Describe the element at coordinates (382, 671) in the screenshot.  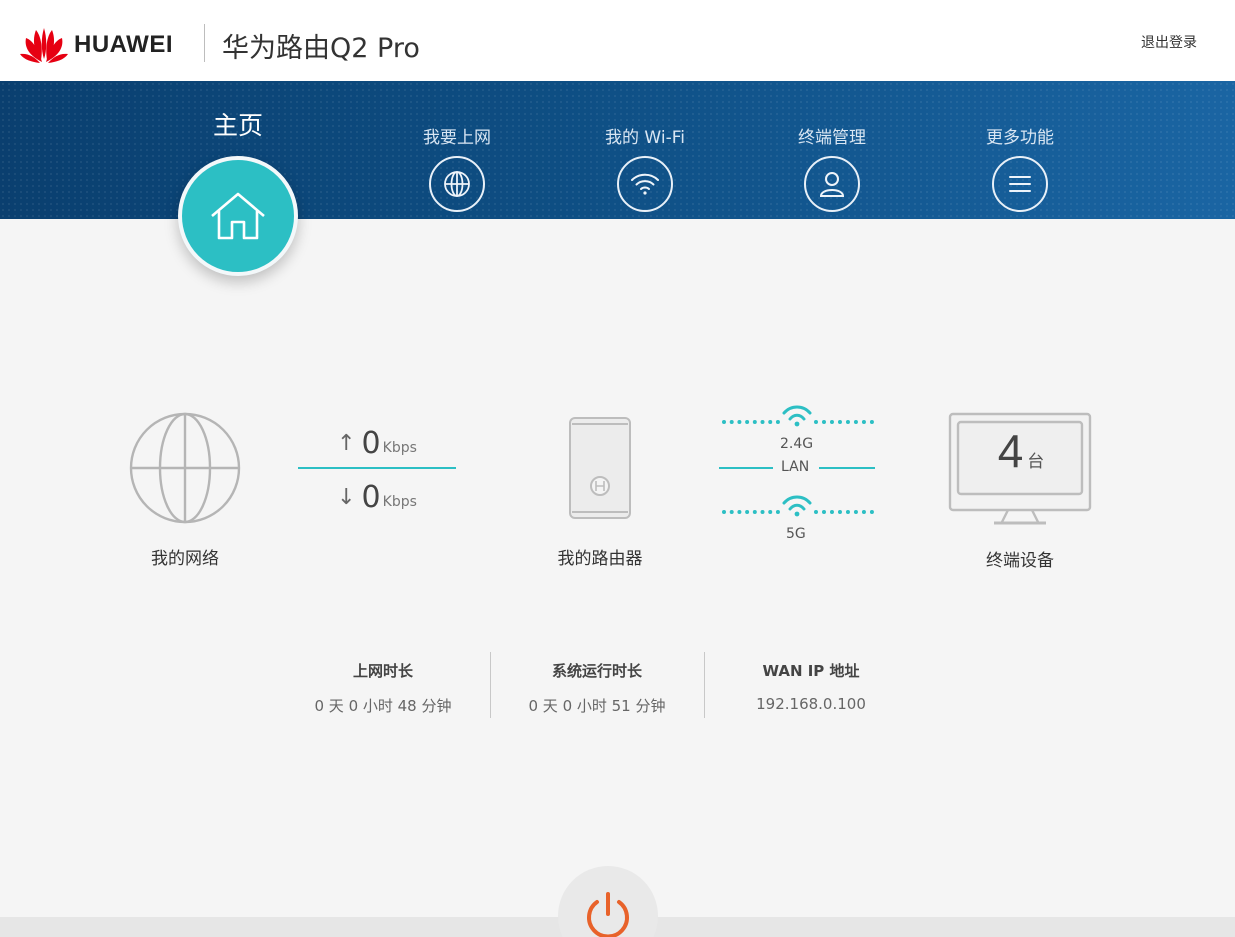
I see `stat-online-time-title: 上网时长` at that location.